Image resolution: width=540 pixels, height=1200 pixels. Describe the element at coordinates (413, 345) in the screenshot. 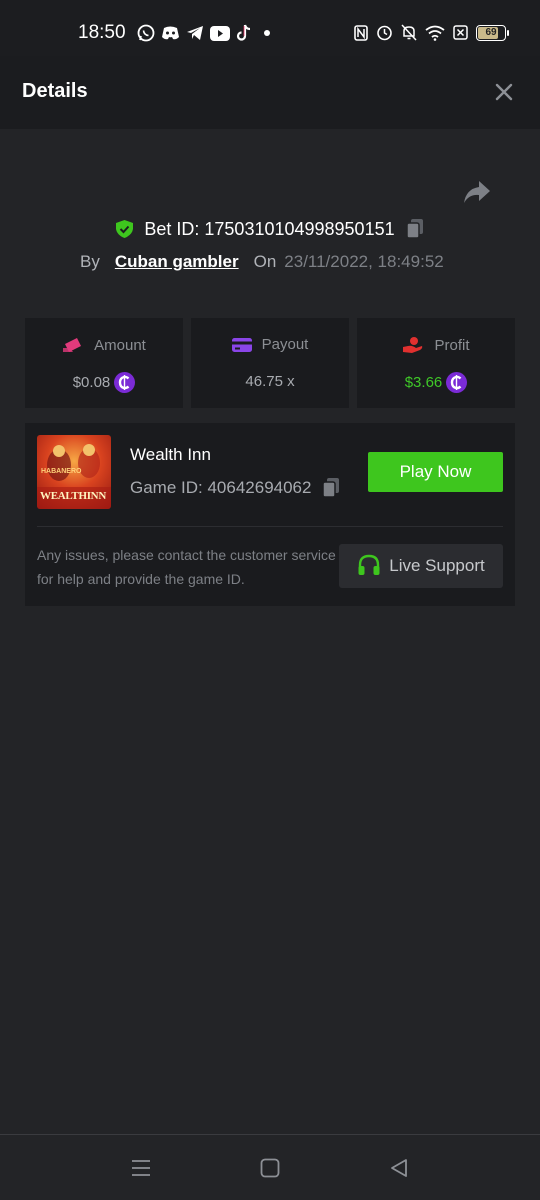

I see `profit-icon` at that location.